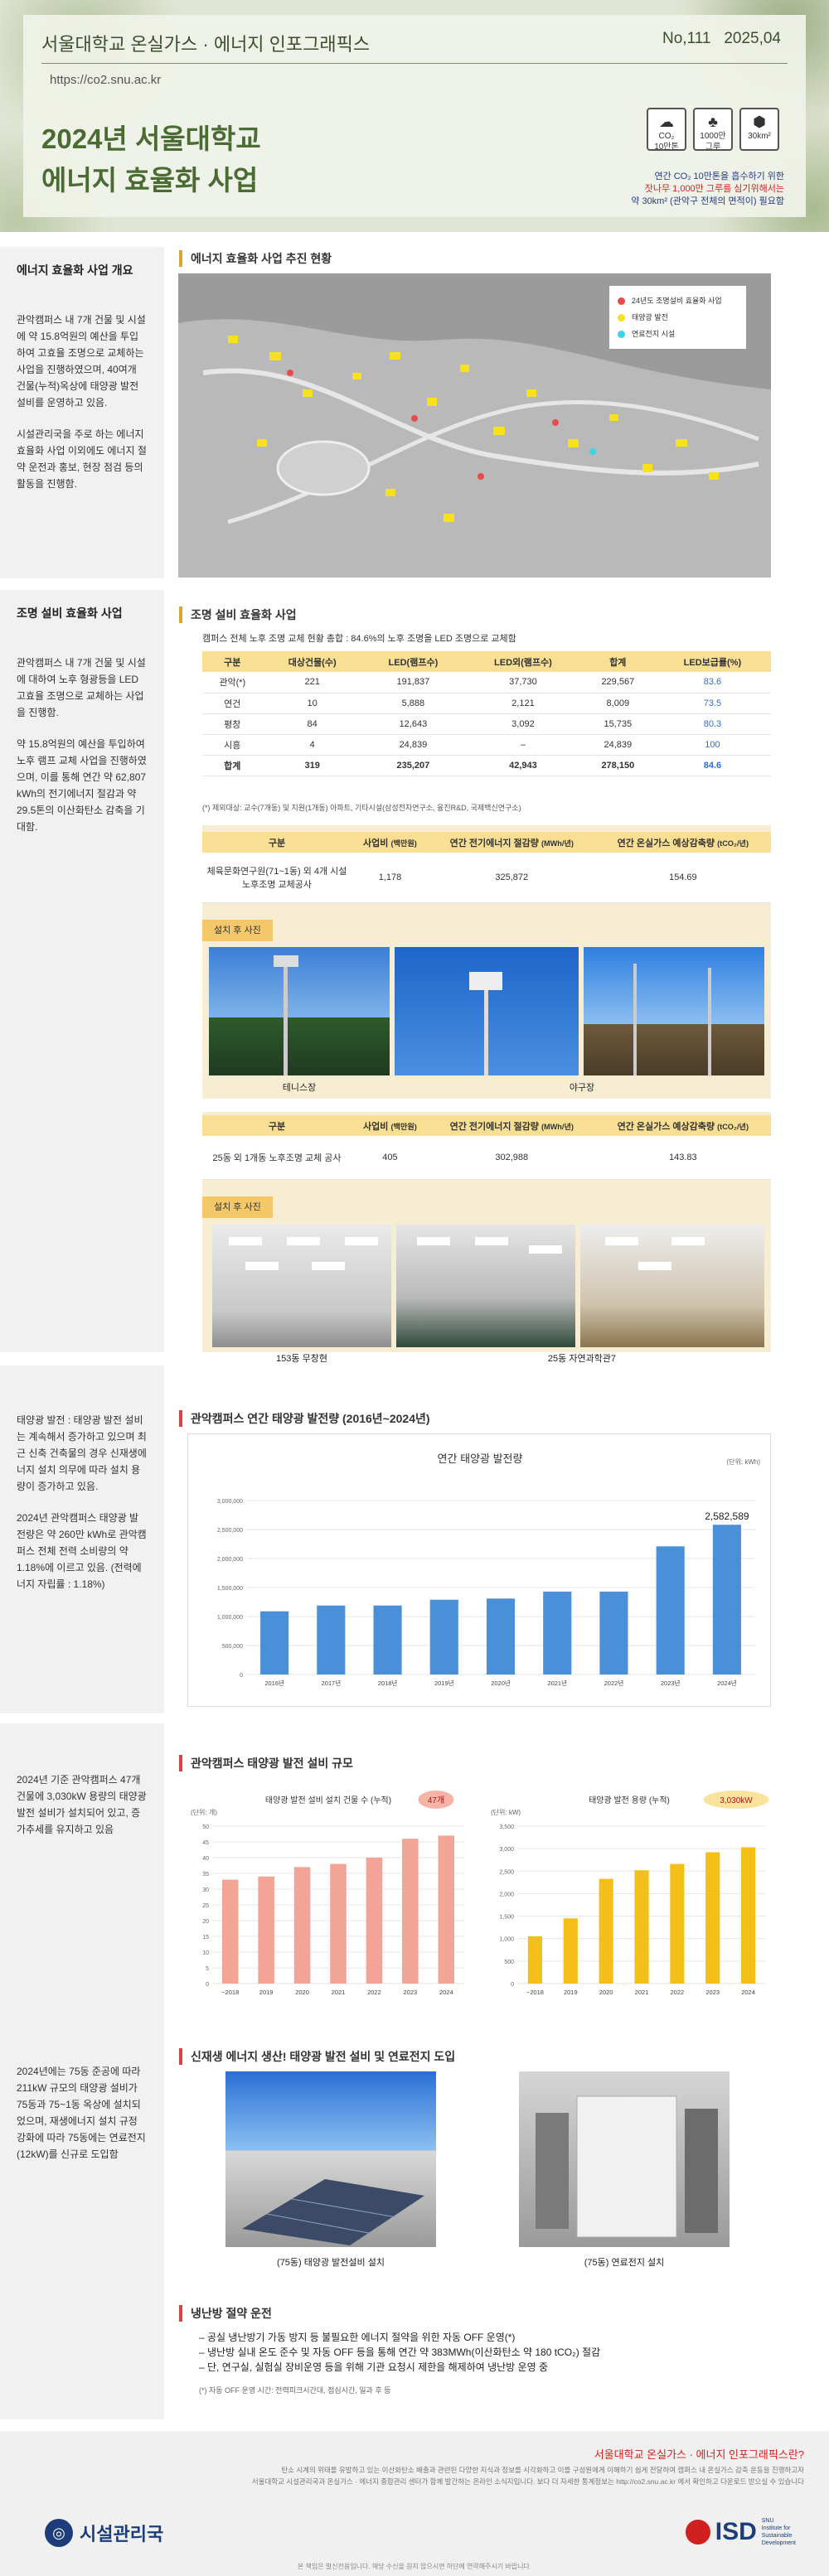  Describe the element at coordinates (151, 159) in the screenshot. I see `page-title: 2024년 서울대학교 에너지 효율화 사업` at that location.